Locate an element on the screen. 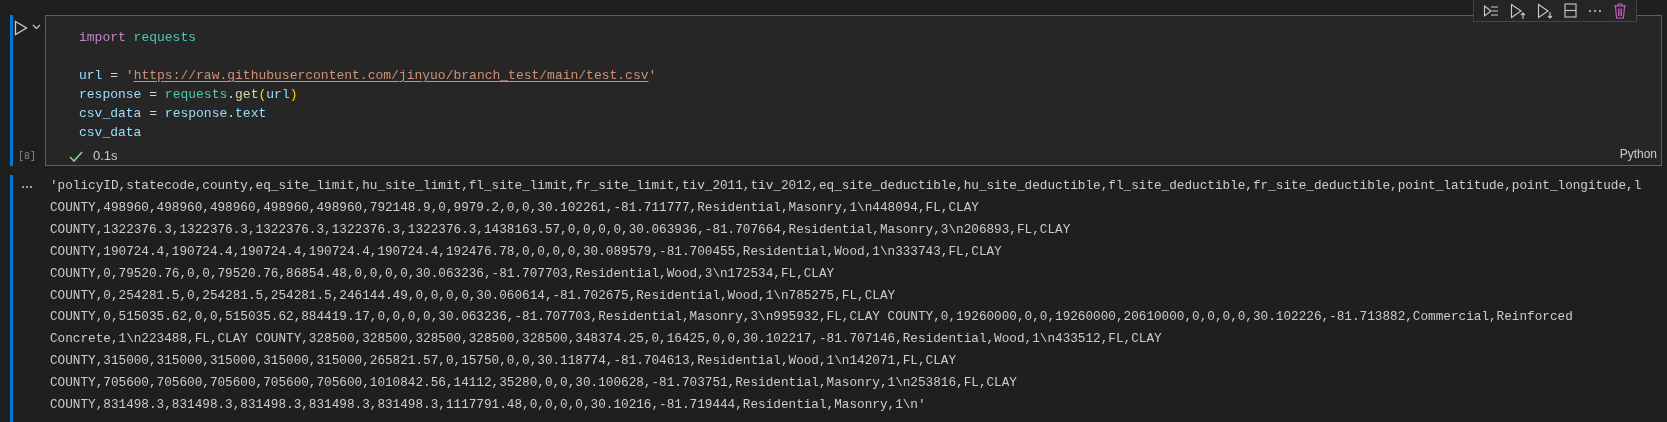 This screenshot has height=422, width=1667. run-above-button is located at coordinates (1518, 10).